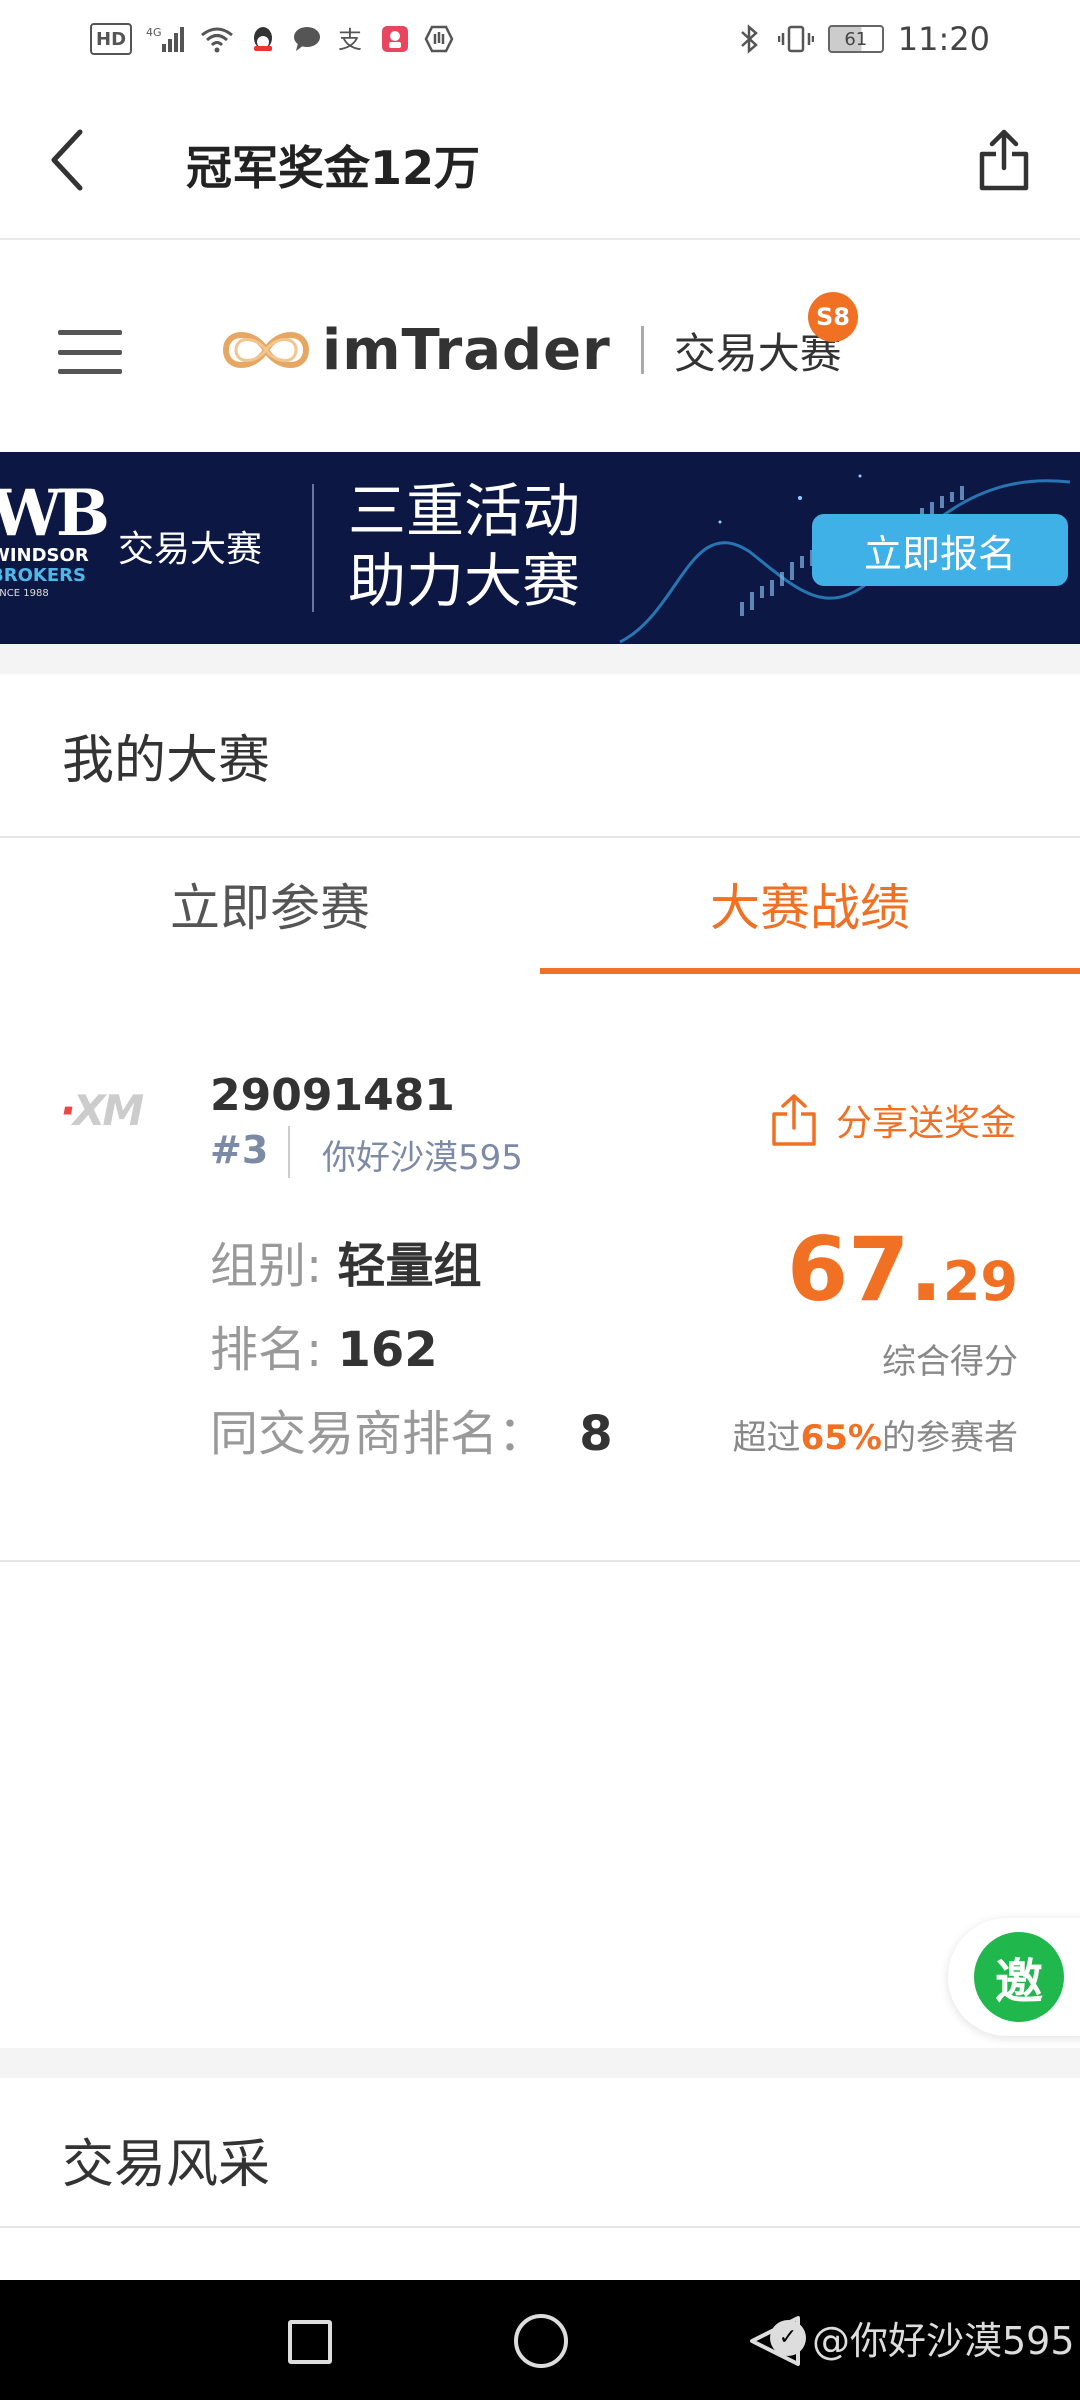 The width and height of the screenshot is (1080, 2400). I want to click on menu-button, so click(90, 352).